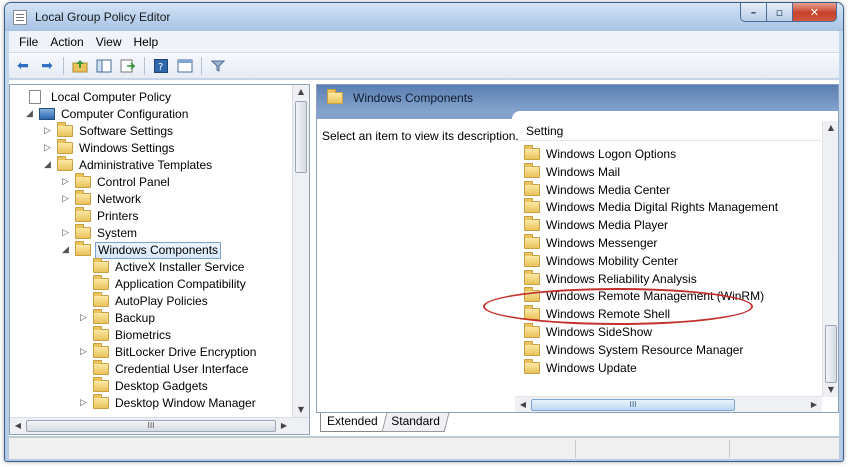 This screenshot has width=850, height=467. What do you see at coordinates (830, 259) in the screenshot?
I see `list-vertical-scrollbar: ▲ ▼` at bounding box center [830, 259].